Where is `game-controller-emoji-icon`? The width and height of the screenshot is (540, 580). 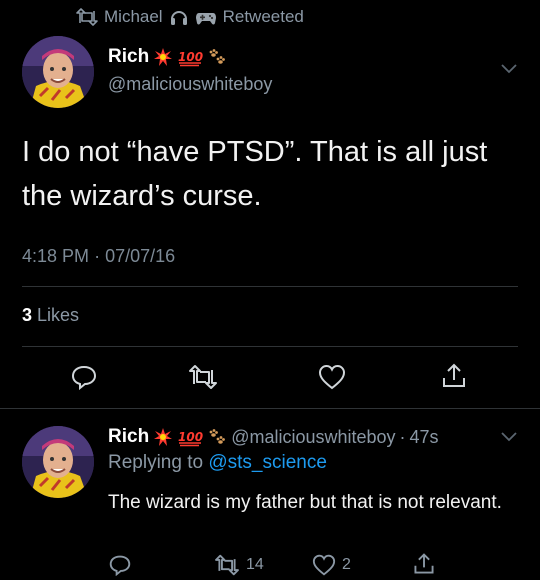 game-controller-emoji-icon is located at coordinates (205, 19).